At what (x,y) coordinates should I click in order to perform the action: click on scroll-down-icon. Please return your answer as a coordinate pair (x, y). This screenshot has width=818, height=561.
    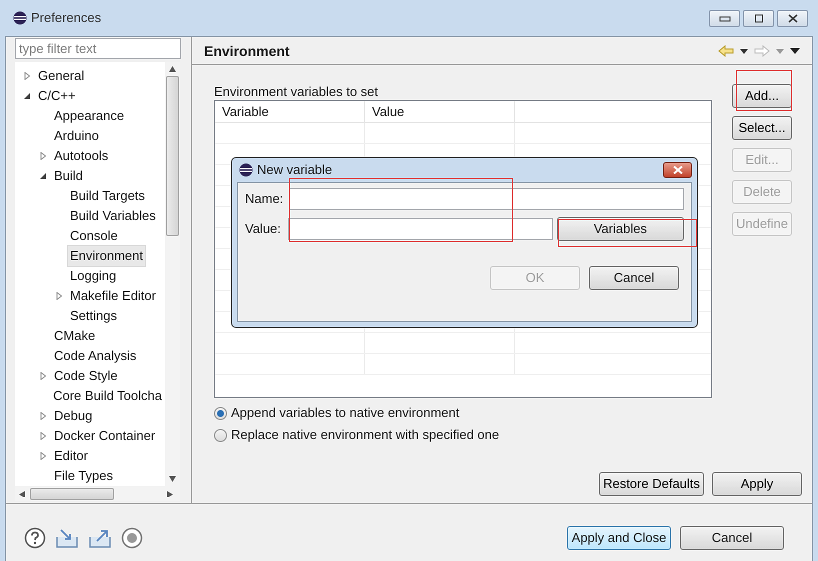
    Looking at the image, I should click on (172, 479).